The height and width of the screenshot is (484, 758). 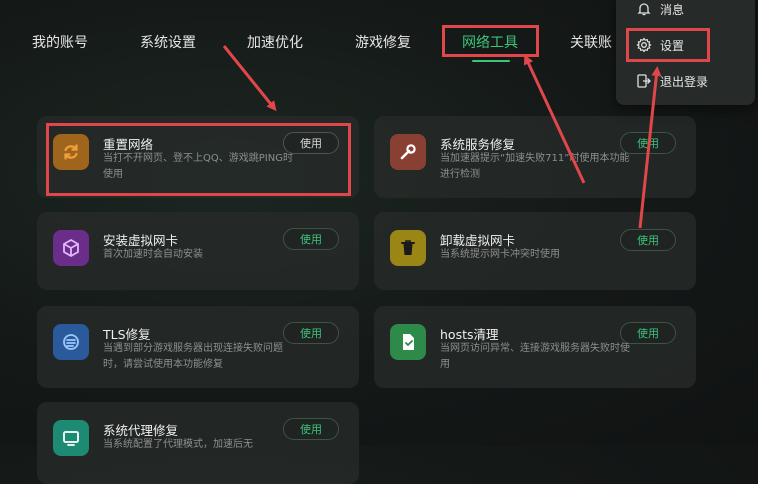 What do you see at coordinates (193, 356) in the screenshot?
I see `card-description: 当遇到部分游戏服务器出现连接失败问题时，请尝试使用本功能修复` at bounding box center [193, 356].